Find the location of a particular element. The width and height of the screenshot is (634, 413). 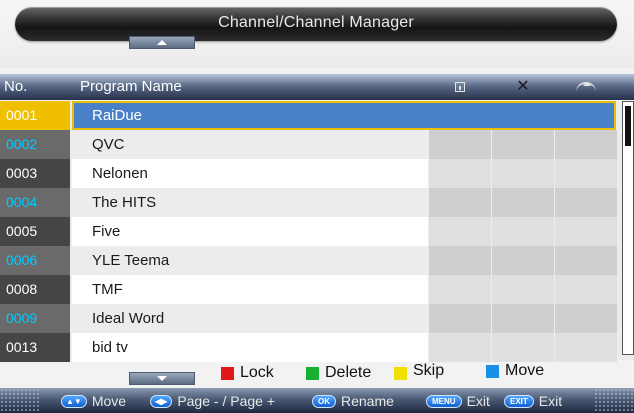

red-key-icon is located at coordinates (227, 373).